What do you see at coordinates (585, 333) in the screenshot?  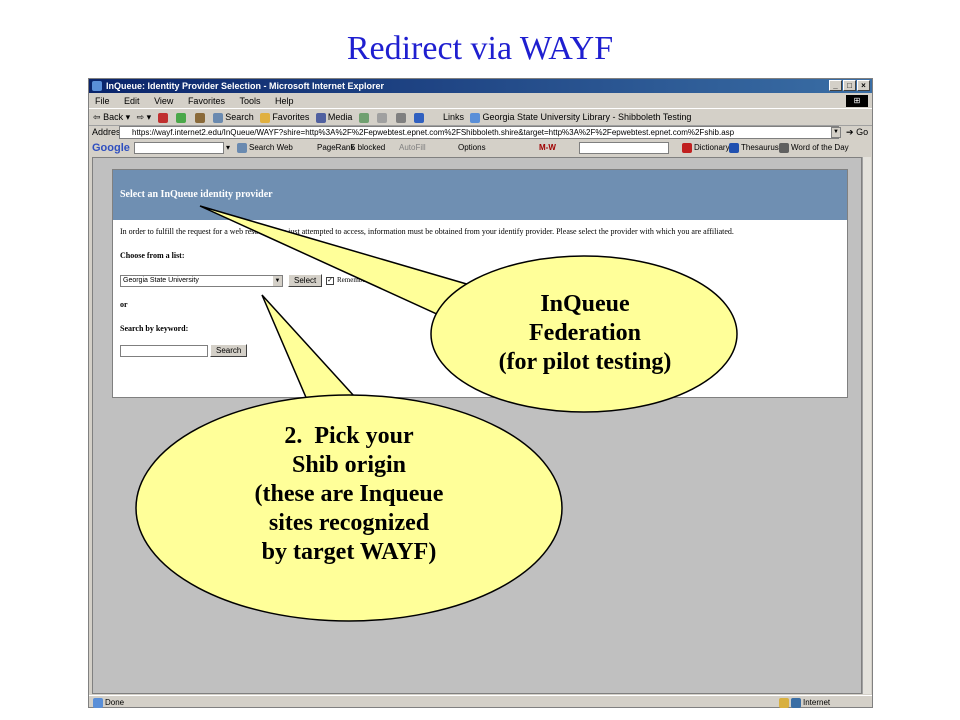 I see `federation-callout-text: InQueue Federation (for pilot testing)` at bounding box center [585, 333].